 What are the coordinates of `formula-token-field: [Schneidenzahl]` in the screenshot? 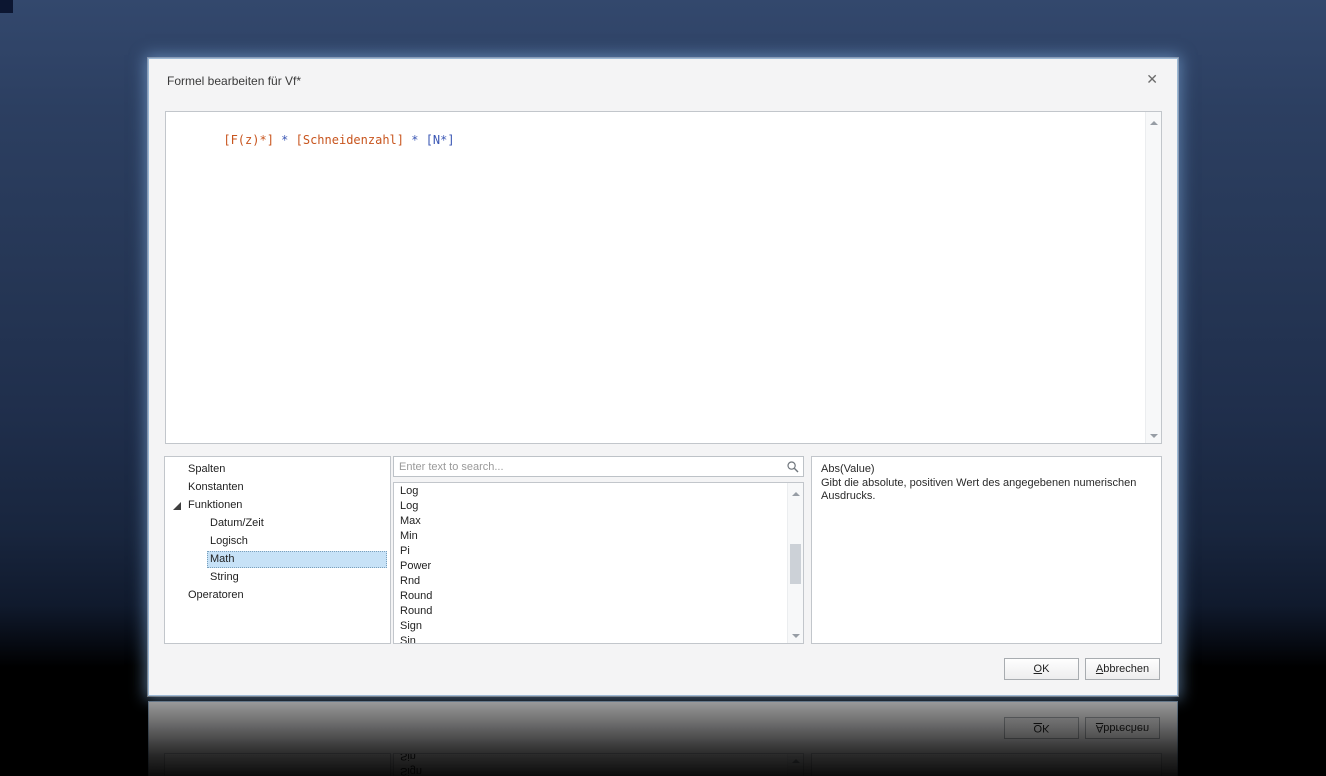 It's located at (349, 140).